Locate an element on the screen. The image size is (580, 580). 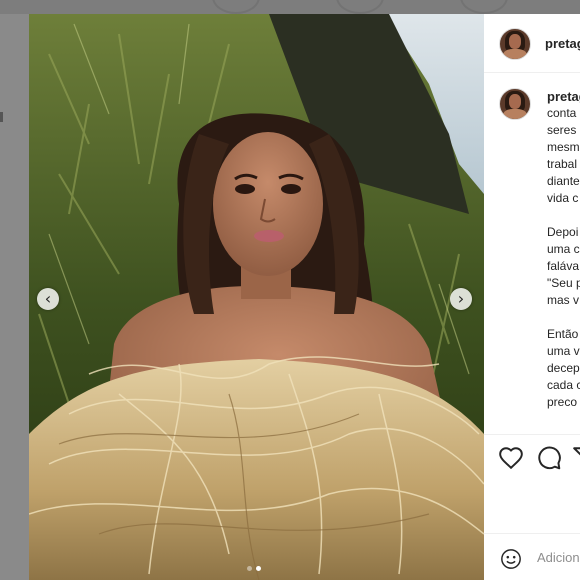
caption-line: mesm is located at coordinates (563, 147).